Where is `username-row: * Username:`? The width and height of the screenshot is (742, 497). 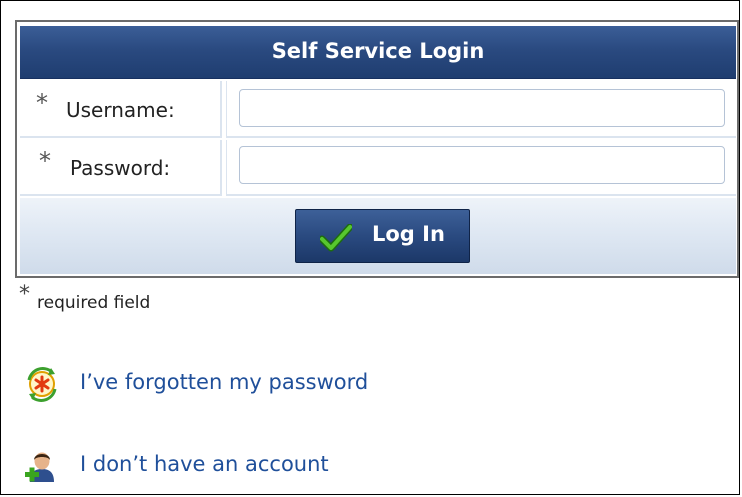 username-row: * Username: is located at coordinates (378, 109).